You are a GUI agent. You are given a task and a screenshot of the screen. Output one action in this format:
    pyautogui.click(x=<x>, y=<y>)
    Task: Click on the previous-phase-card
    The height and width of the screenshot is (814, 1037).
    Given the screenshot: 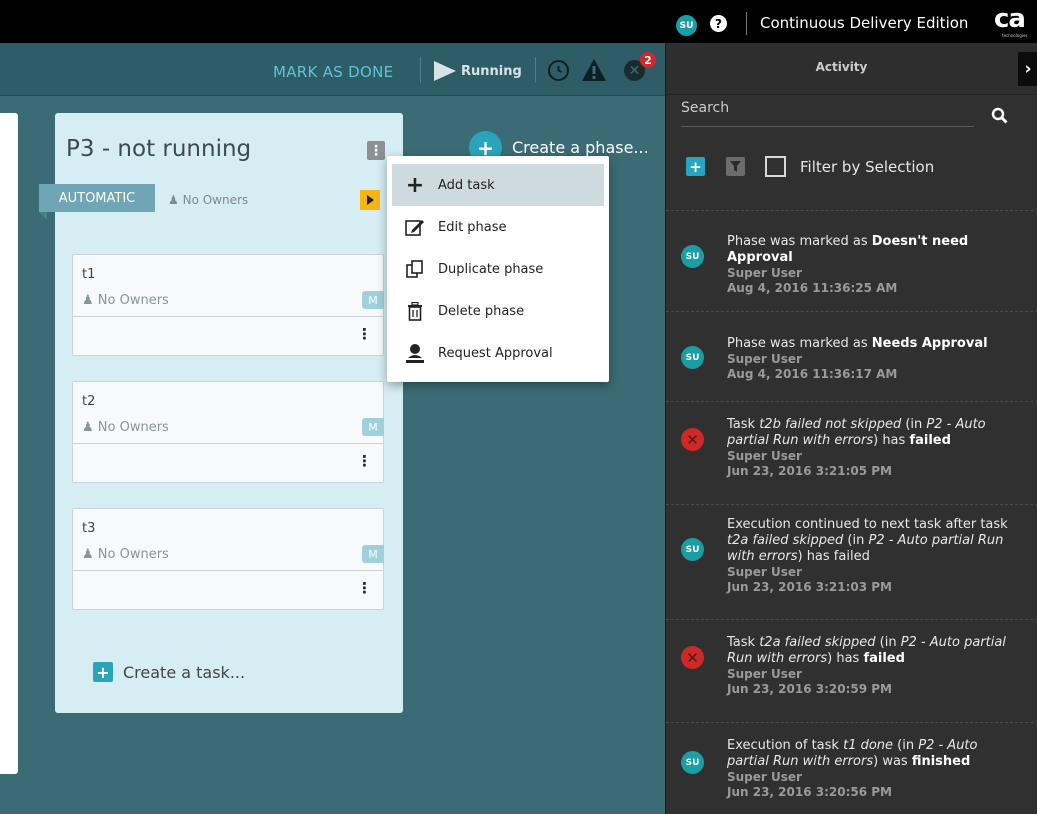 What is the action you would take?
    pyautogui.click(x=9, y=443)
    